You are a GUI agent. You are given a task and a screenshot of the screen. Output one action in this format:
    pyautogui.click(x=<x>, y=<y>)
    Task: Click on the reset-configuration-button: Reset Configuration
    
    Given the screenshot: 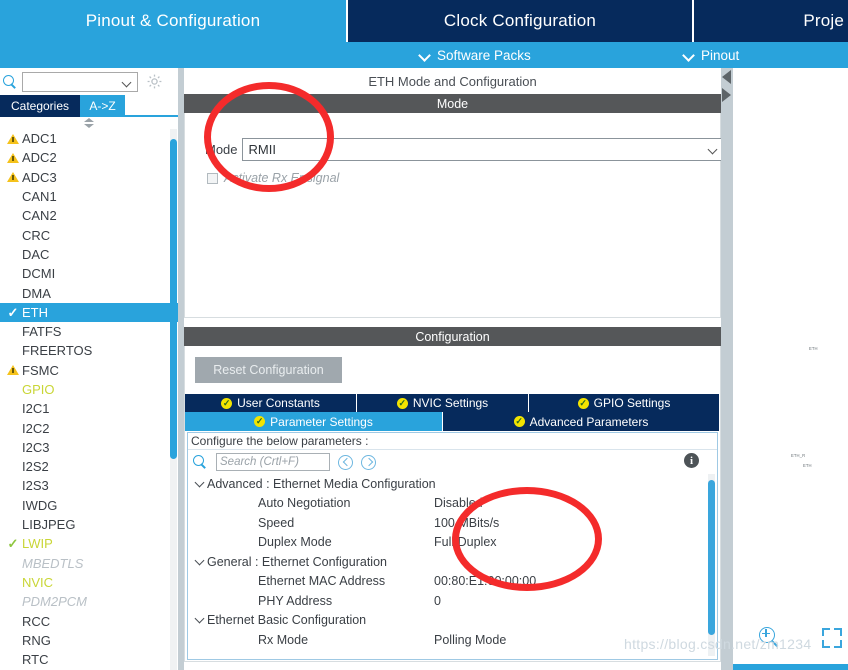 What is the action you would take?
    pyautogui.click(x=268, y=370)
    